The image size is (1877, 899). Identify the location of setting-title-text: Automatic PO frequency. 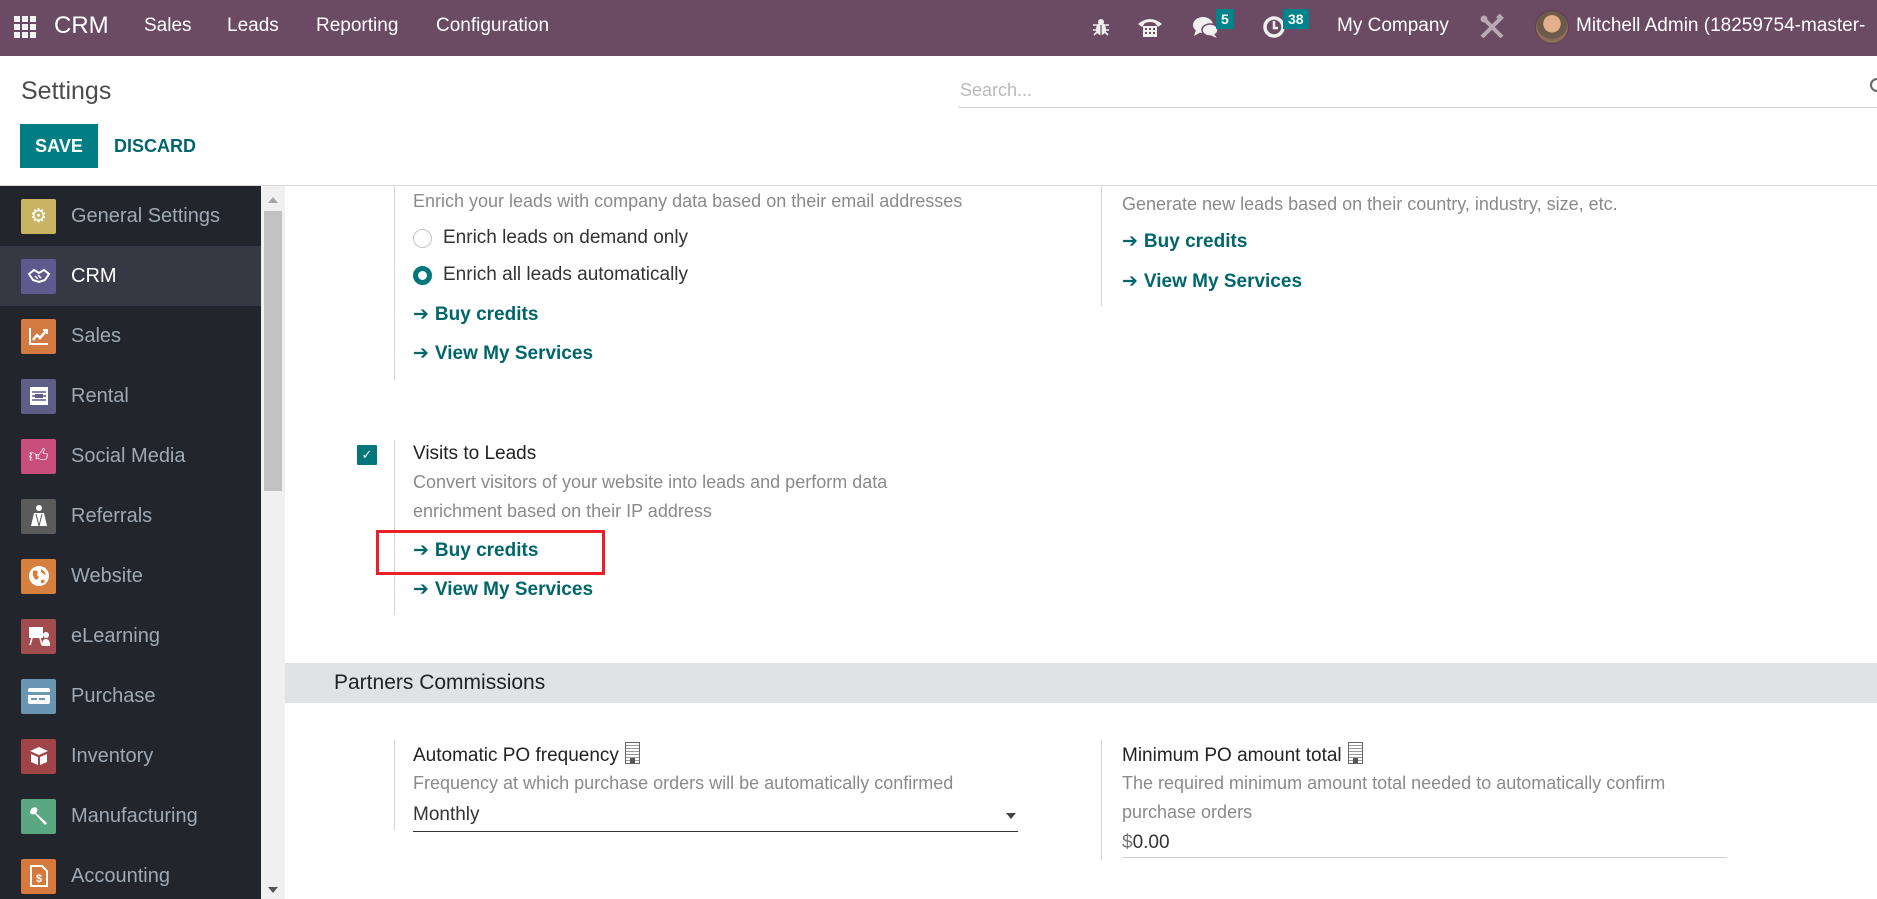
(516, 755).